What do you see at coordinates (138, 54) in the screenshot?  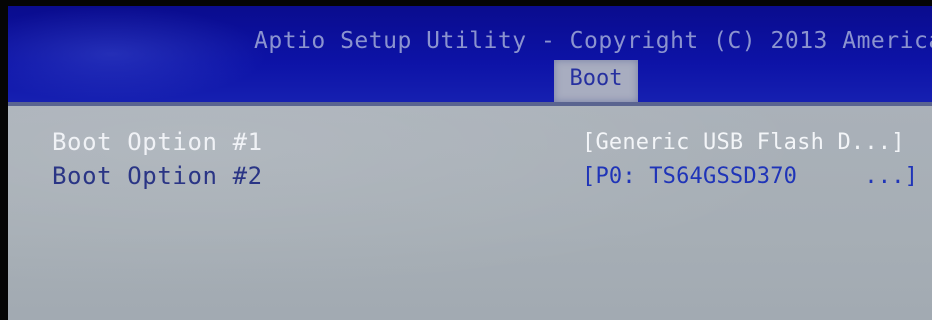 I see `screen-glare` at bounding box center [138, 54].